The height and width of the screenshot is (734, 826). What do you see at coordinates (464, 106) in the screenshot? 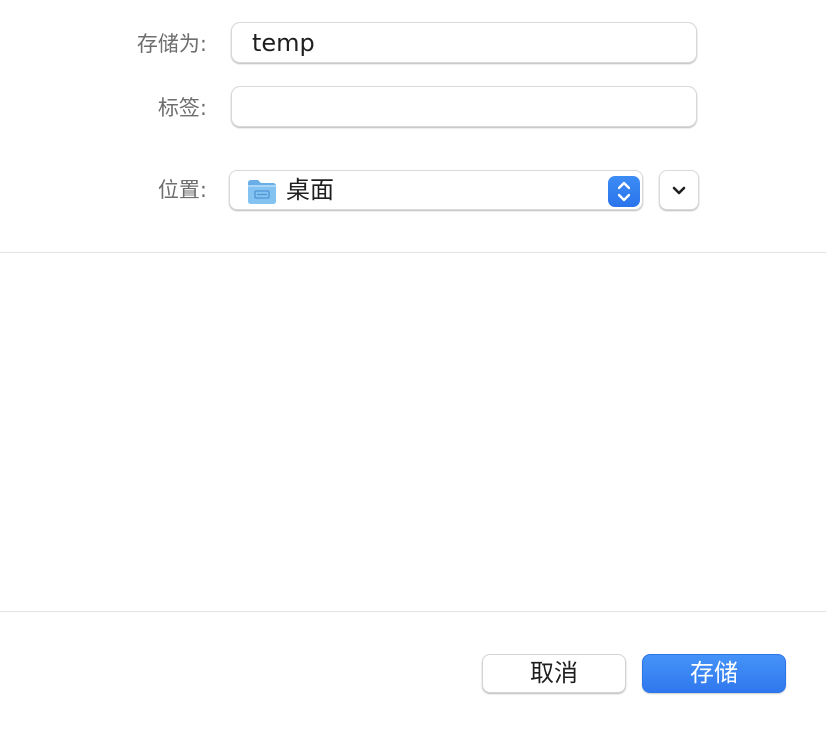
I see `tags-input` at bounding box center [464, 106].